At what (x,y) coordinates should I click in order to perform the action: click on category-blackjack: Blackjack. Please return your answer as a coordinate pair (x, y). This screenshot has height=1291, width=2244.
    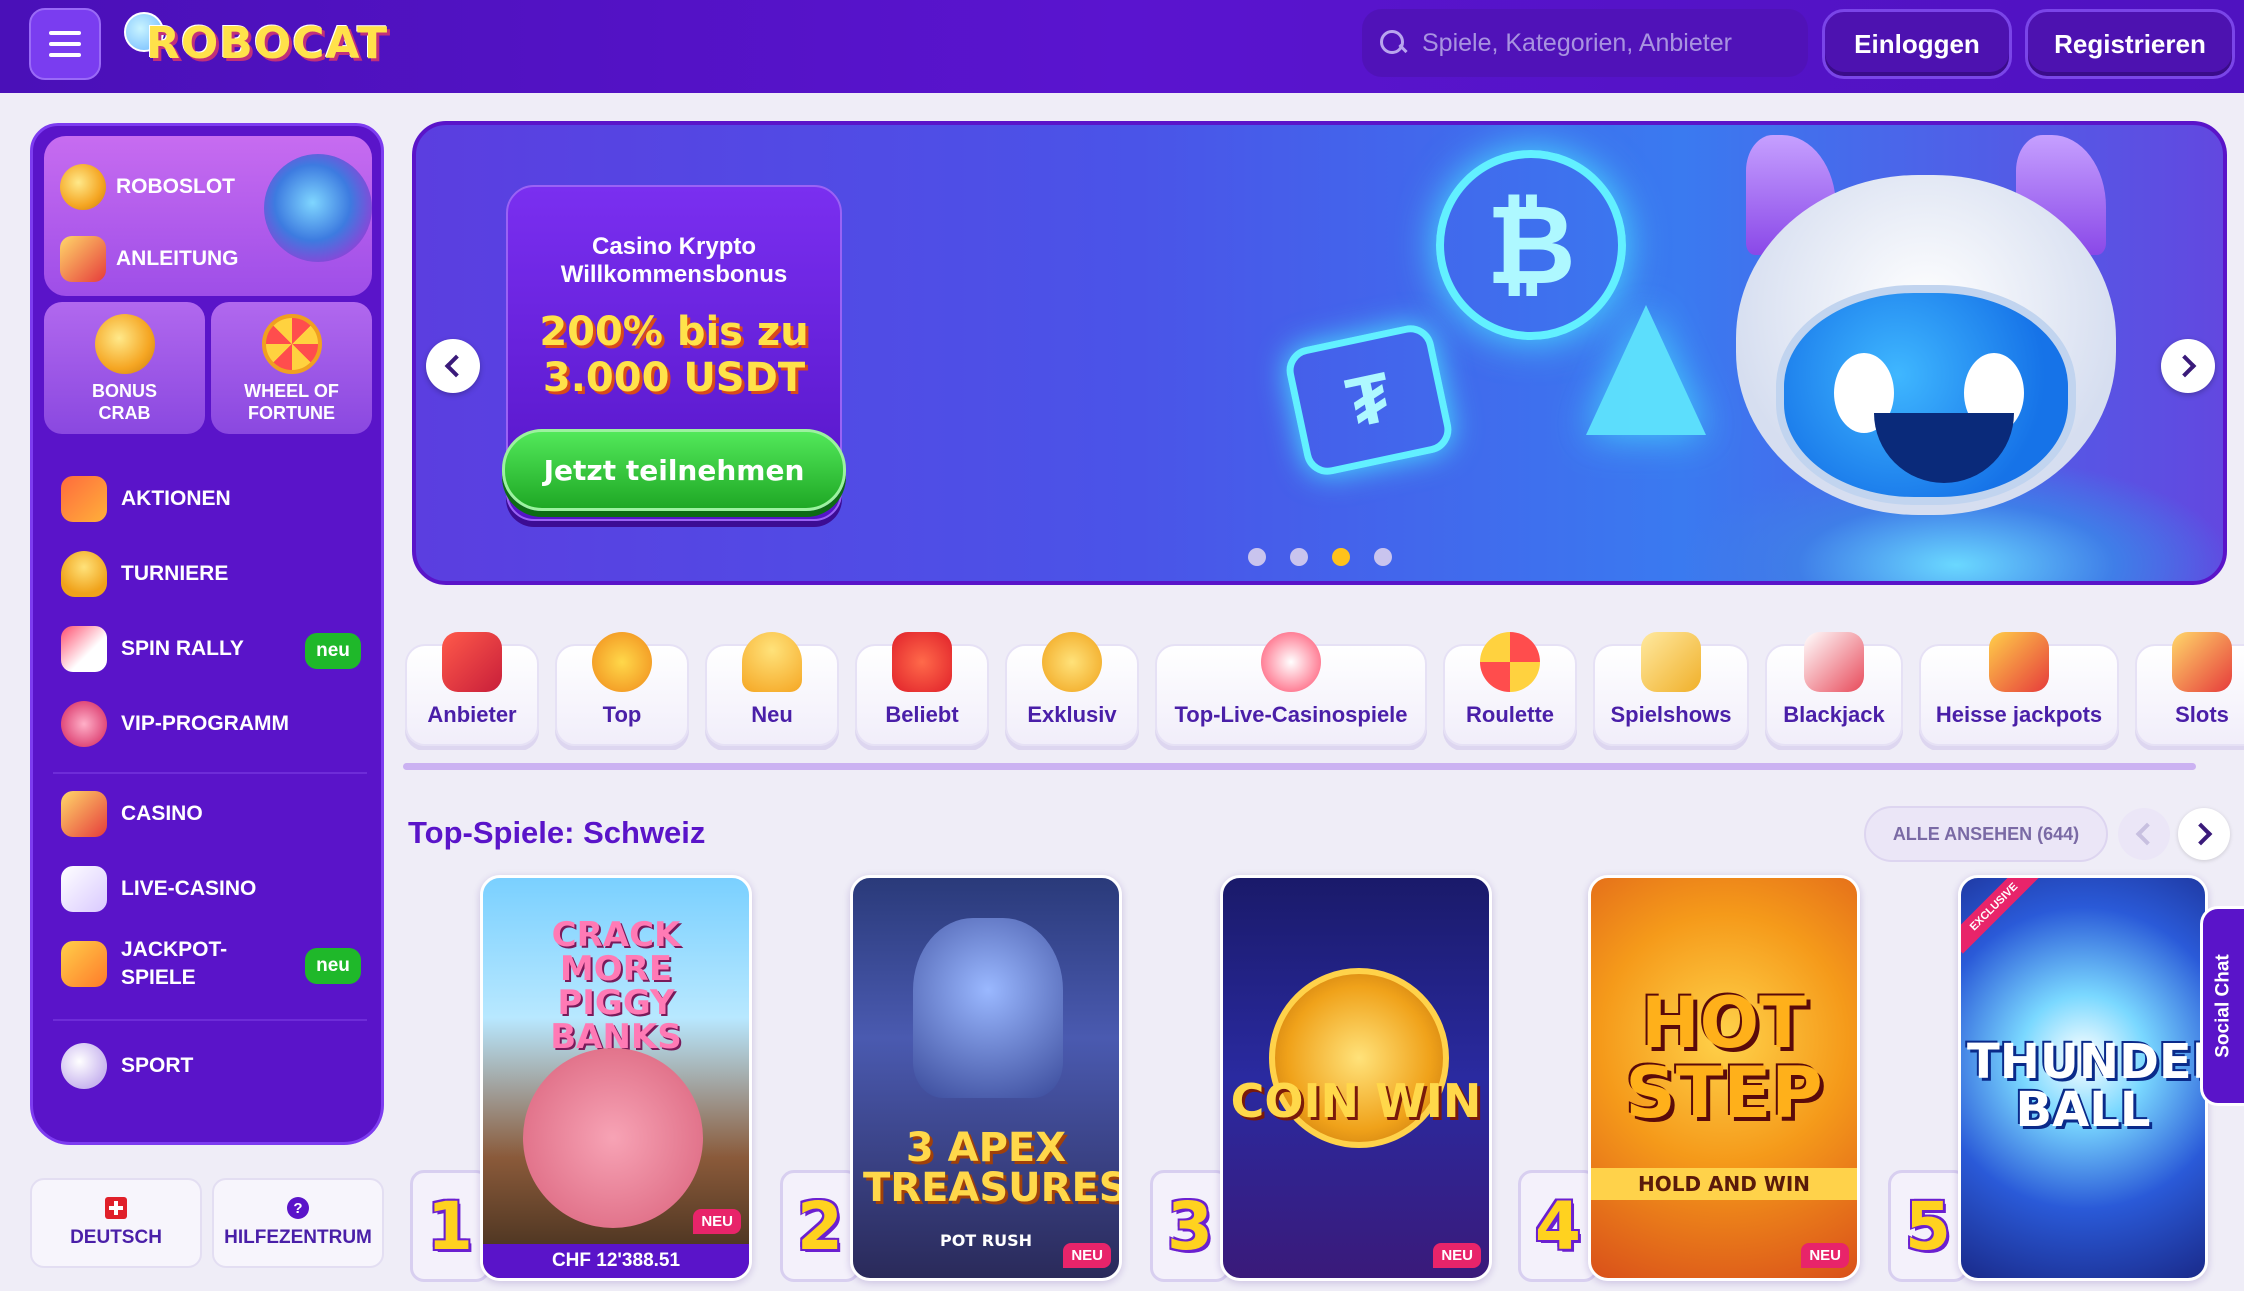
    Looking at the image, I should click on (1834, 689).